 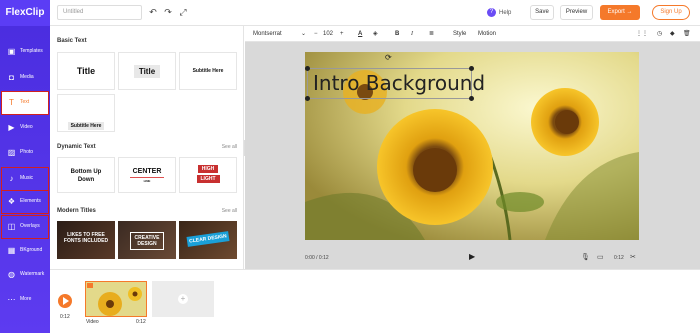 I want to click on undo-icon: ↶, so click(x=153, y=12).